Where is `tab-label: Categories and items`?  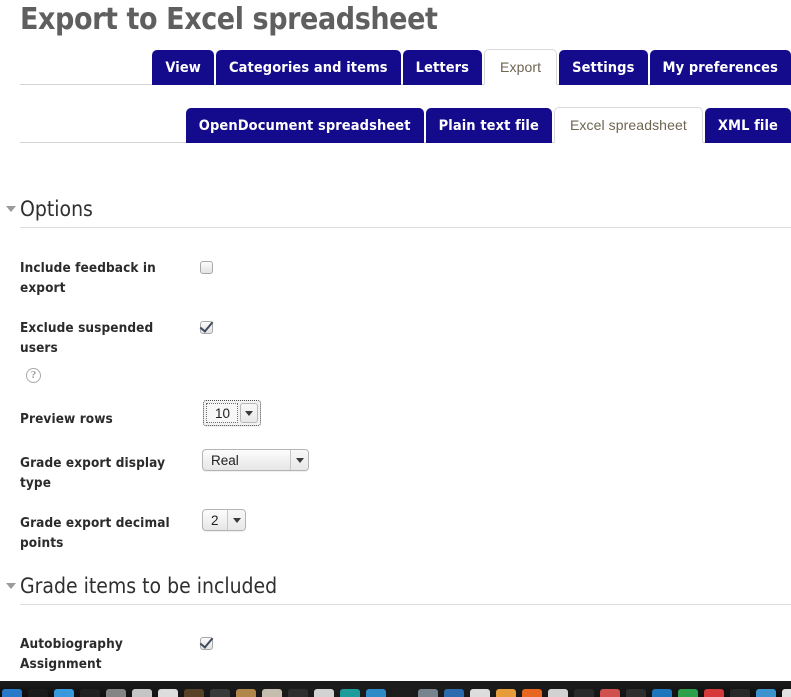 tab-label: Categories and items is located at coordinates (308, 67).